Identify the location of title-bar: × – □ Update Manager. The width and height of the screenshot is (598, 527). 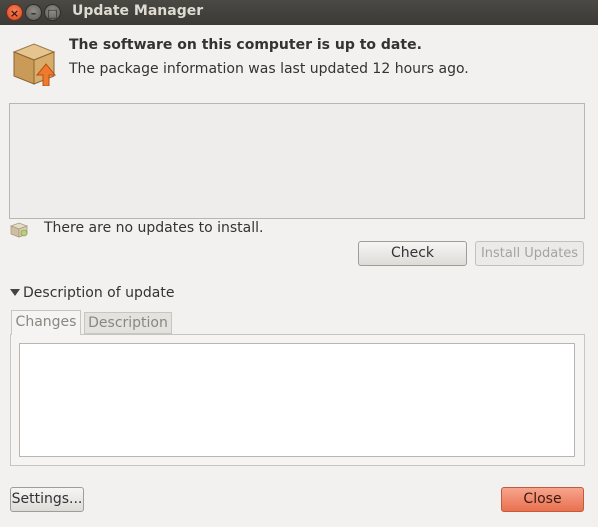
(299, 12).